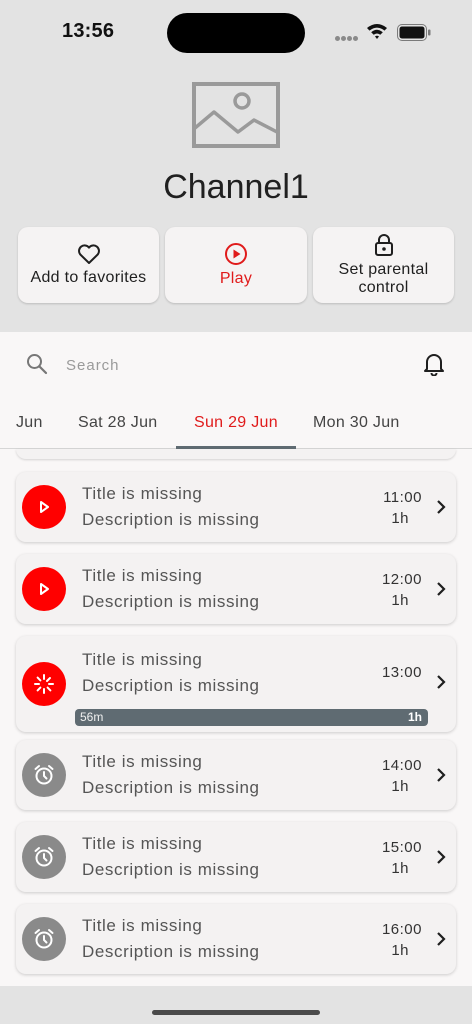 The height and width of the screenshot is (1024, 472). I want to click on status-time: 13:56, so click(88, 31).